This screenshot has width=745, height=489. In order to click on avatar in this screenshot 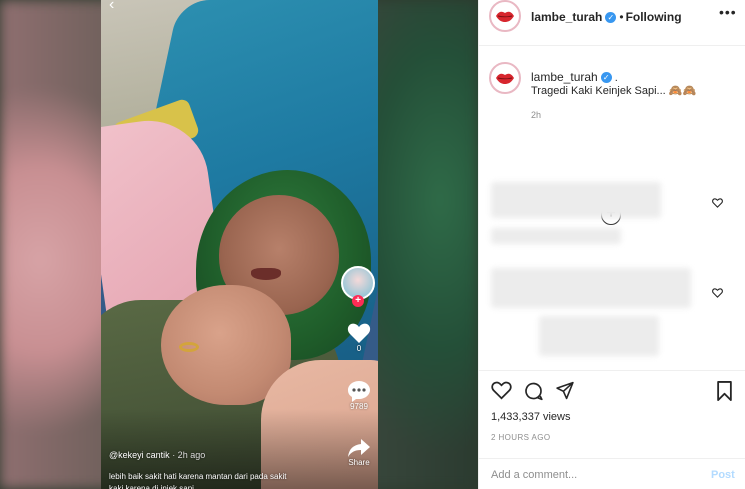, I will do `click(505, 16)`.